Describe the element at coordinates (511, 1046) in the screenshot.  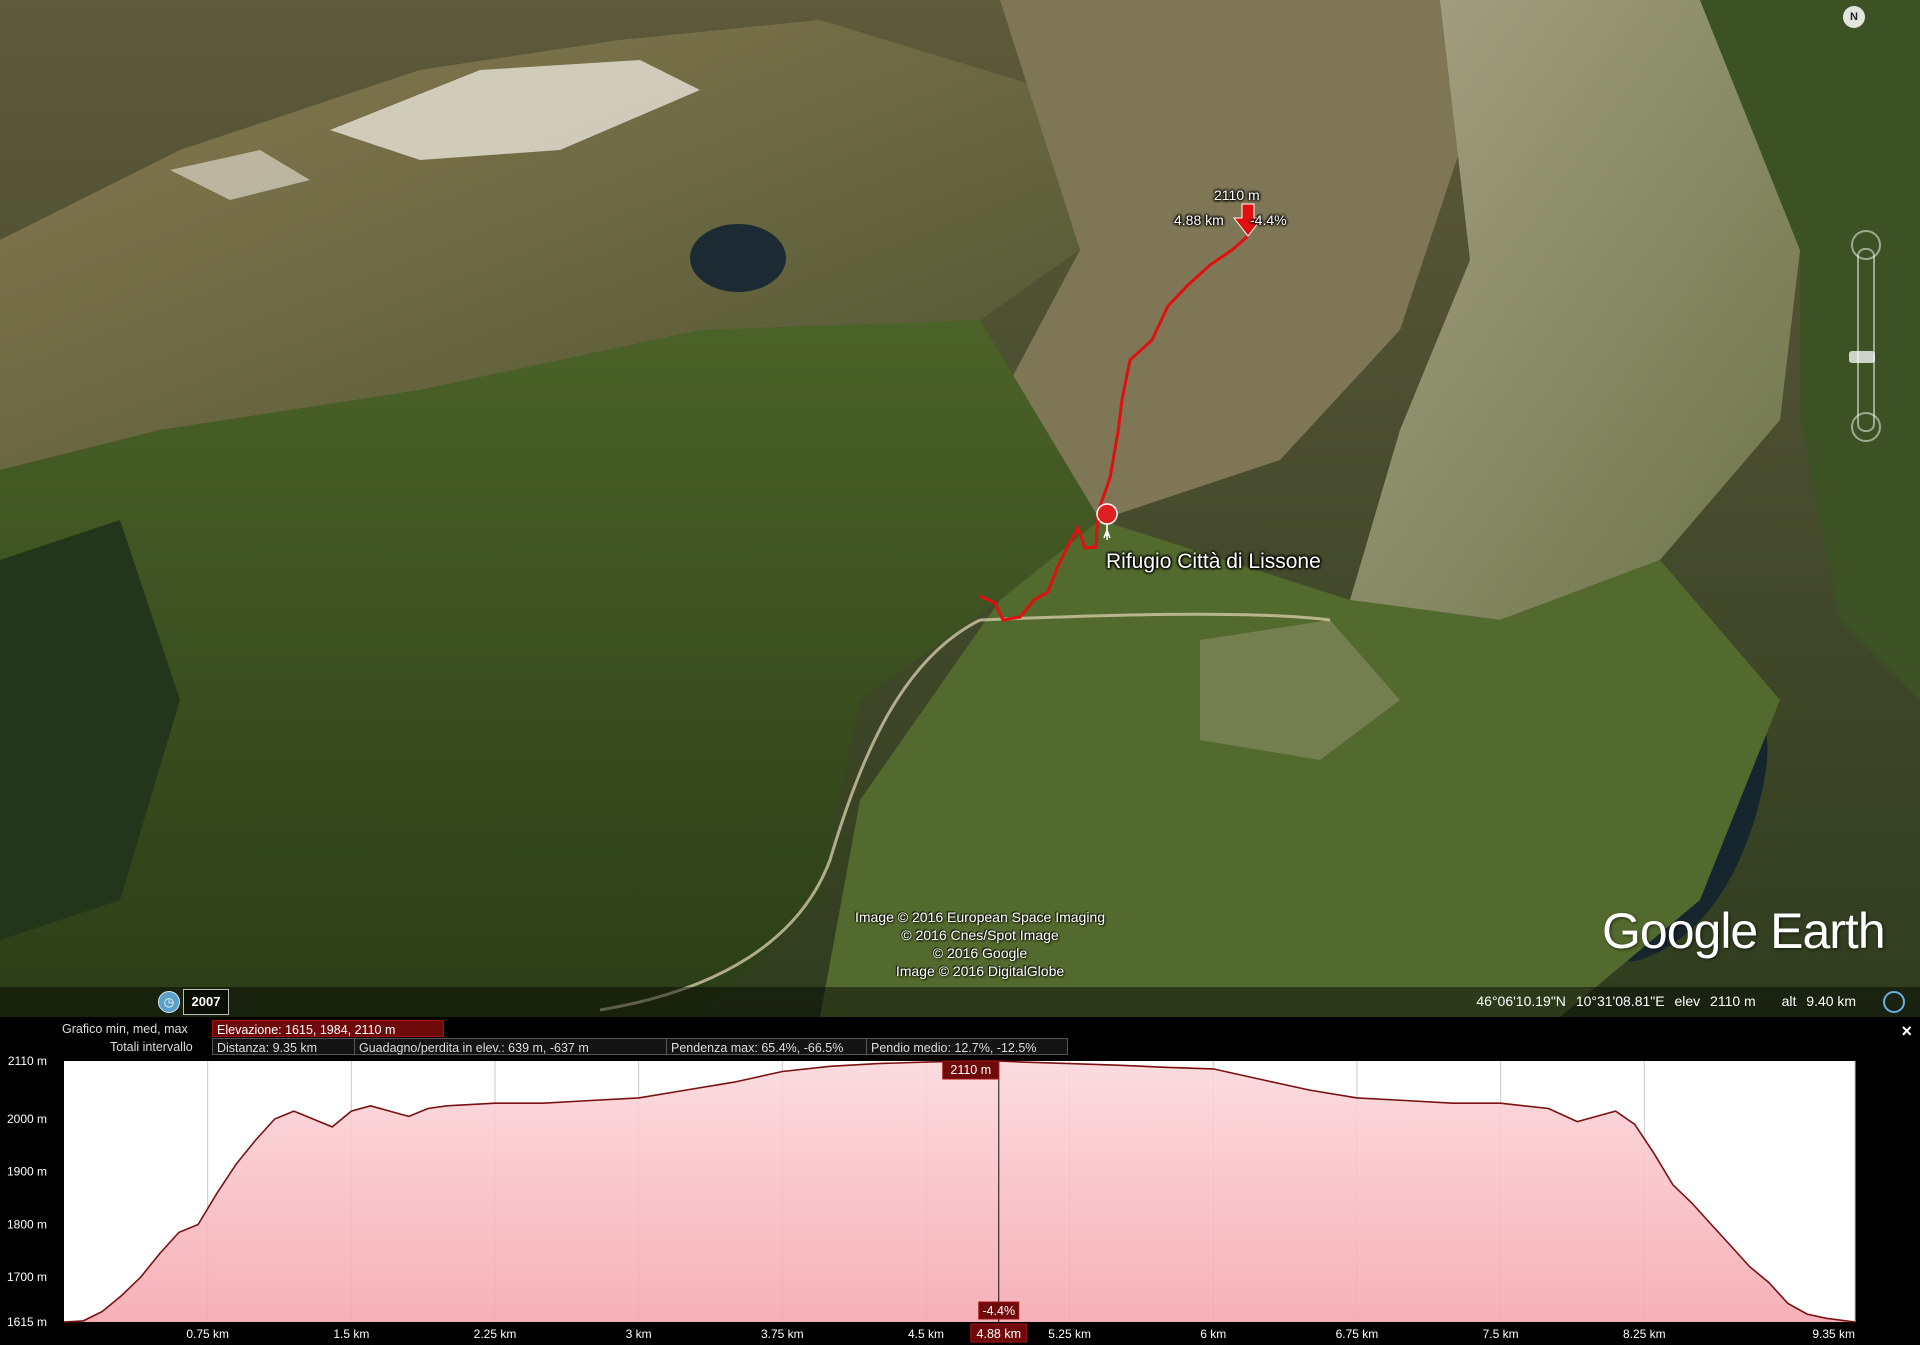
I see `gain-loss-stat: Guadagno/perdita in elev.: 639 m, -637 m` at that location.